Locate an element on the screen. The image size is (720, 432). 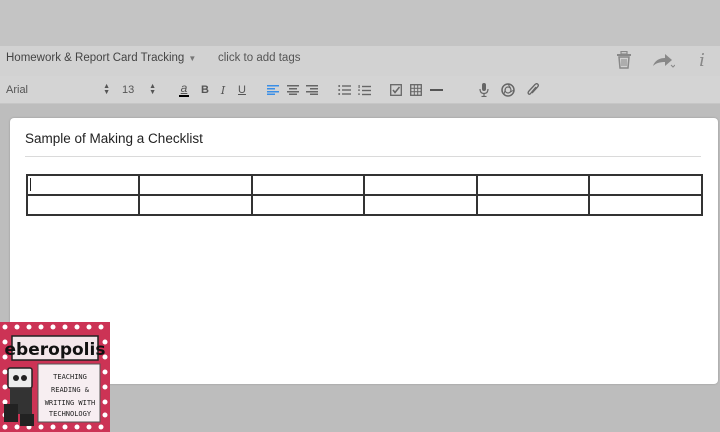
text-color-button: a is located at coordinates (184, 90).